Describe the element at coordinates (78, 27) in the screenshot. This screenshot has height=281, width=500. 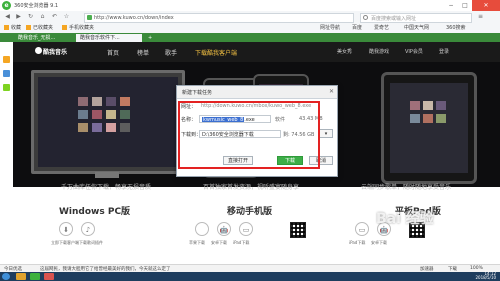
I see `bookmark-item: 手机收藏夹` at that location.